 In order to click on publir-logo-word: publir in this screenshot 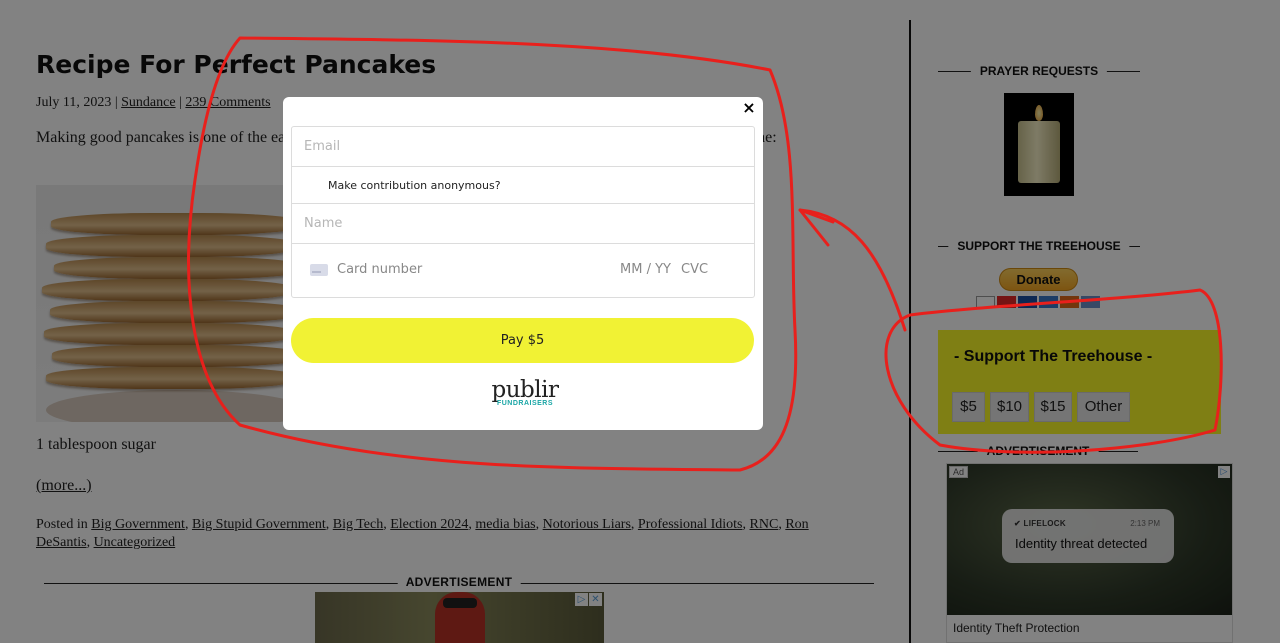, I will do `click(525, 390)`.